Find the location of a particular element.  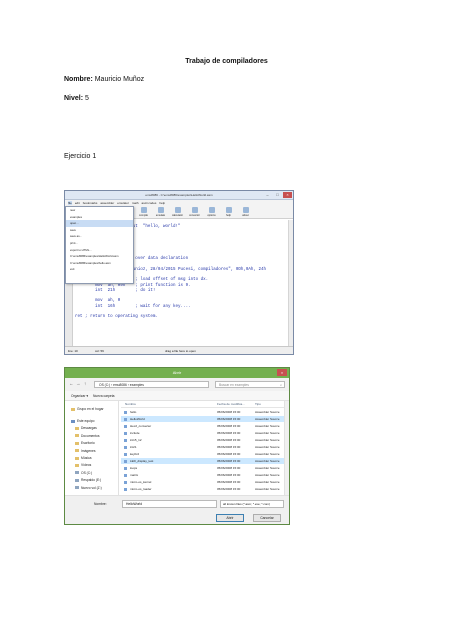

file-name: HelloWorld is located at coordinates (137, 419).